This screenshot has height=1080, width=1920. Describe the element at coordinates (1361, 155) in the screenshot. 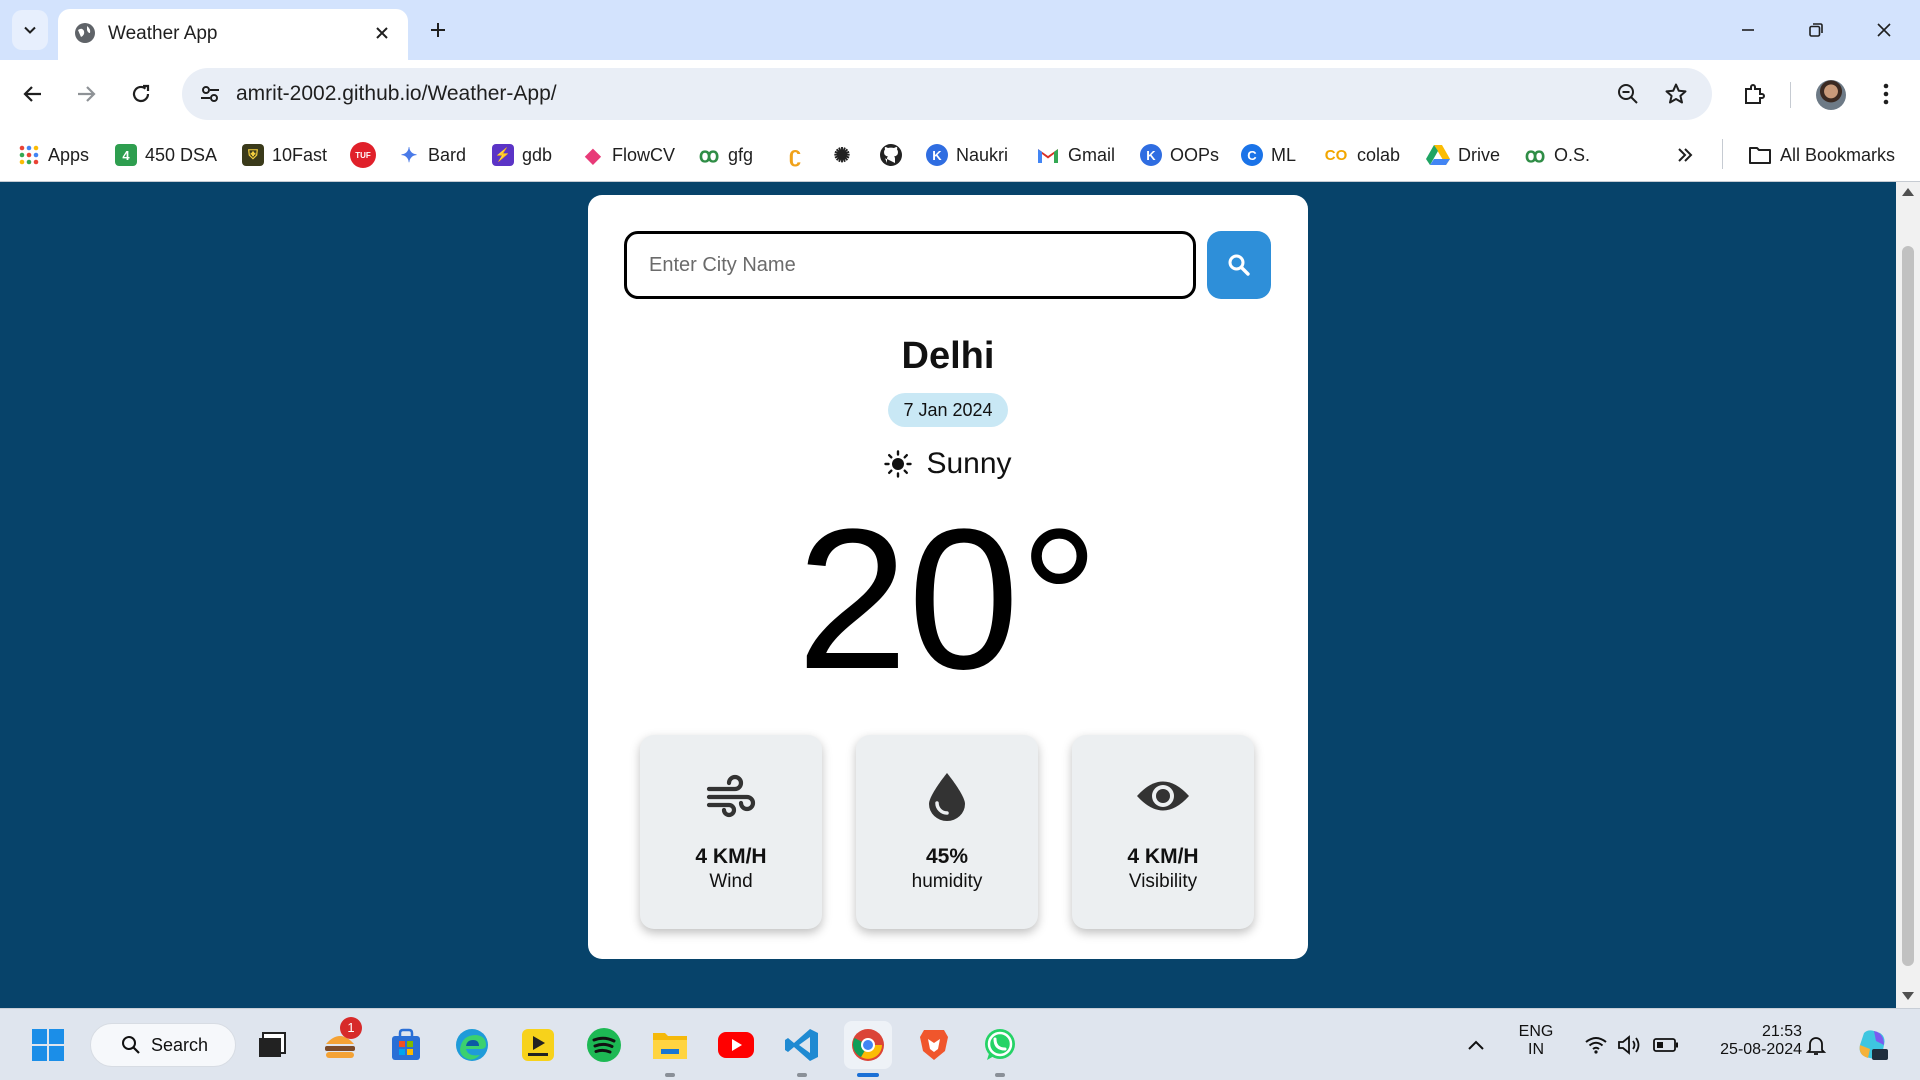

I see `bookmark-colab: CO colab` at that location.